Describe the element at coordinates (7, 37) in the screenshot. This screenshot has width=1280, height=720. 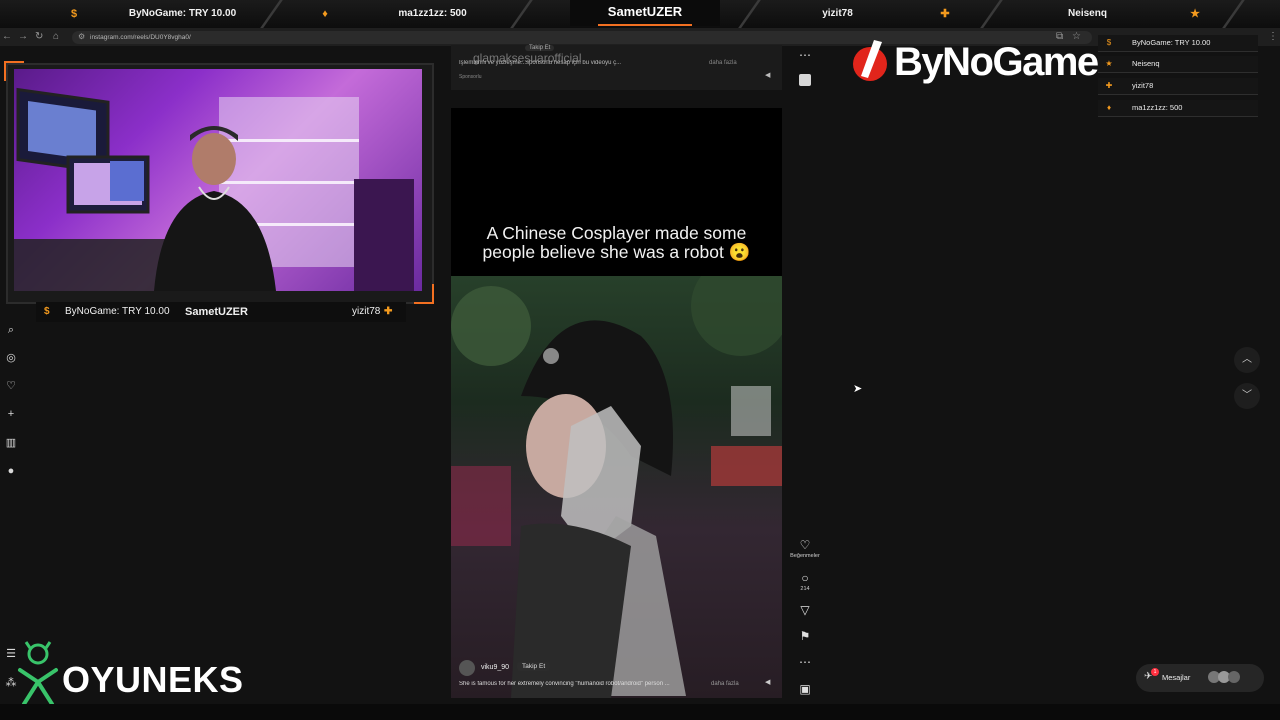
I see `back-icon: ←` at that location.